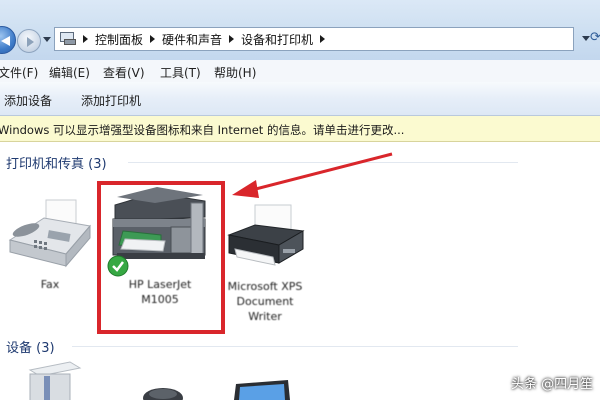 This screenshot has height=400, width=600. Describe the element at coordinates (29, 41) in the screenshot. I see `forward-button` at that location.